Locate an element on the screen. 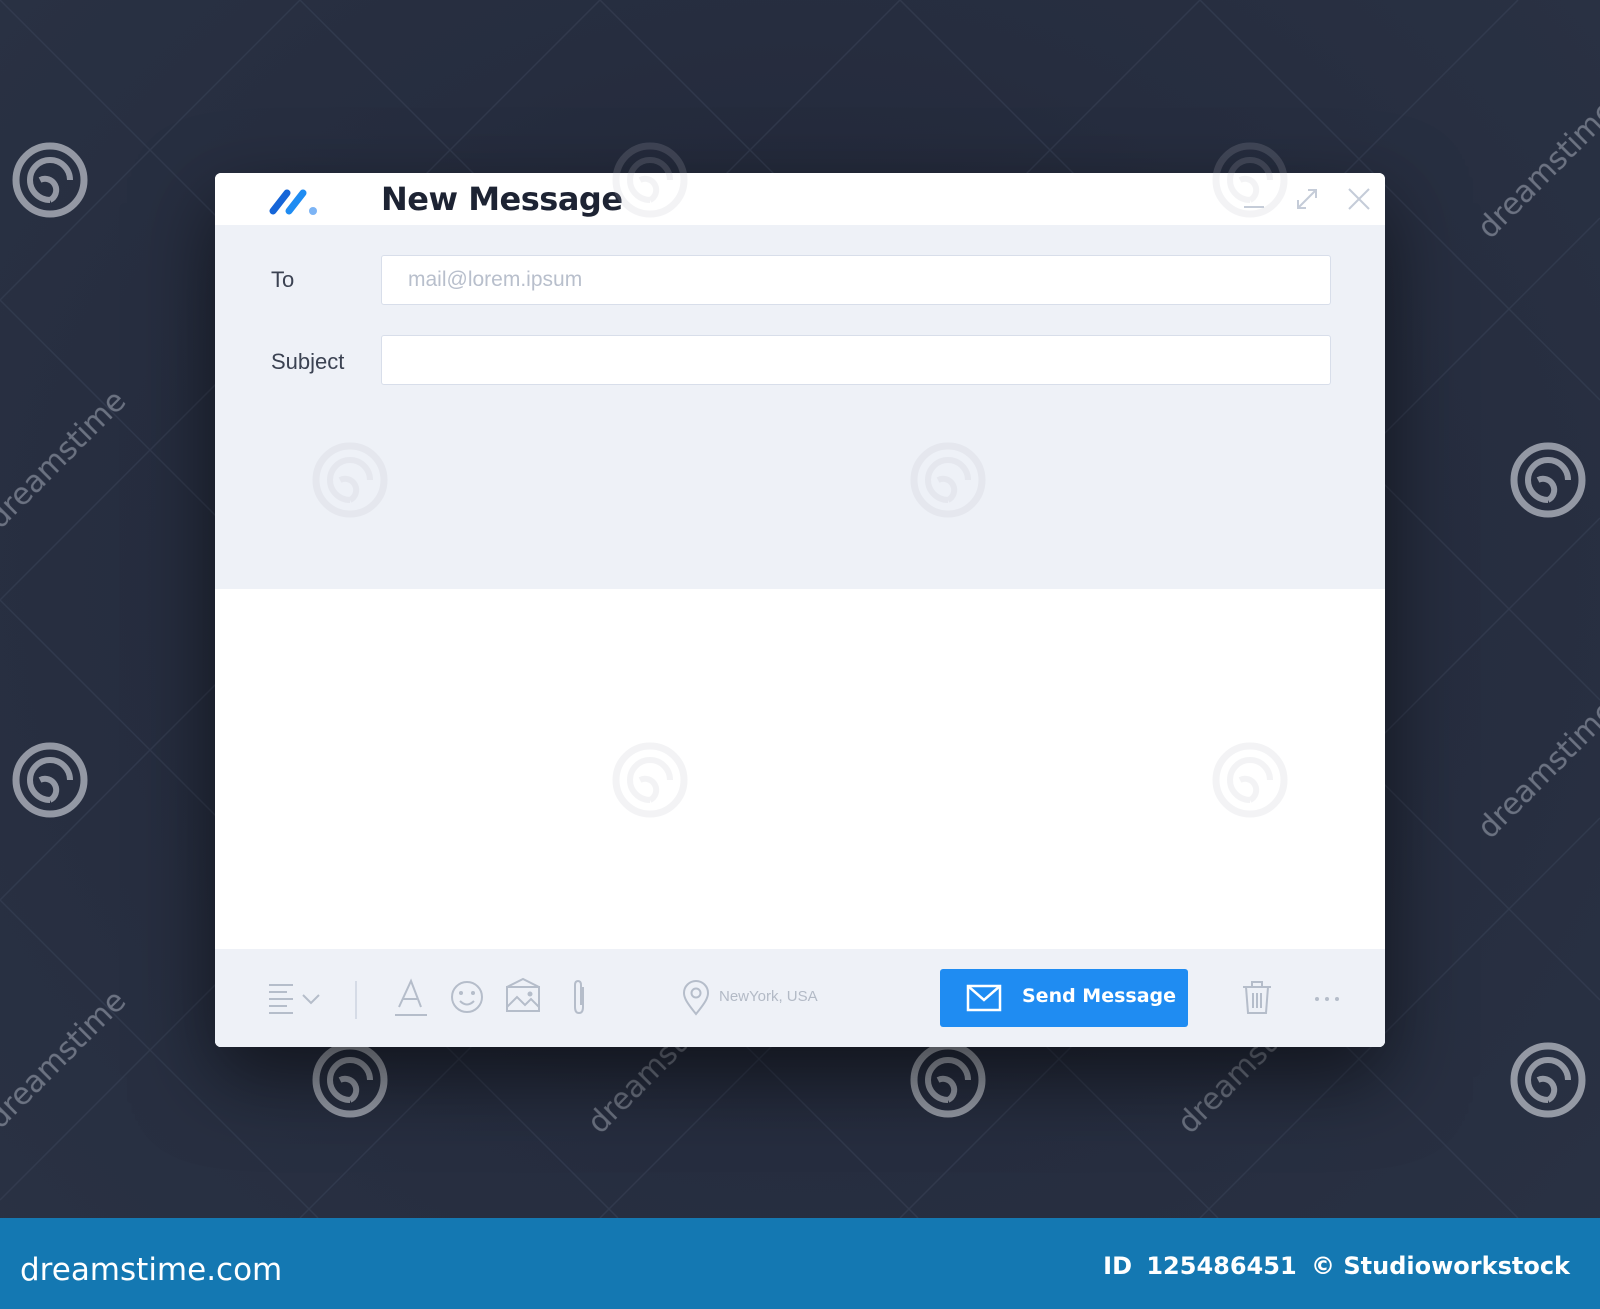  close-icon is located at coordinates (1359, 199).